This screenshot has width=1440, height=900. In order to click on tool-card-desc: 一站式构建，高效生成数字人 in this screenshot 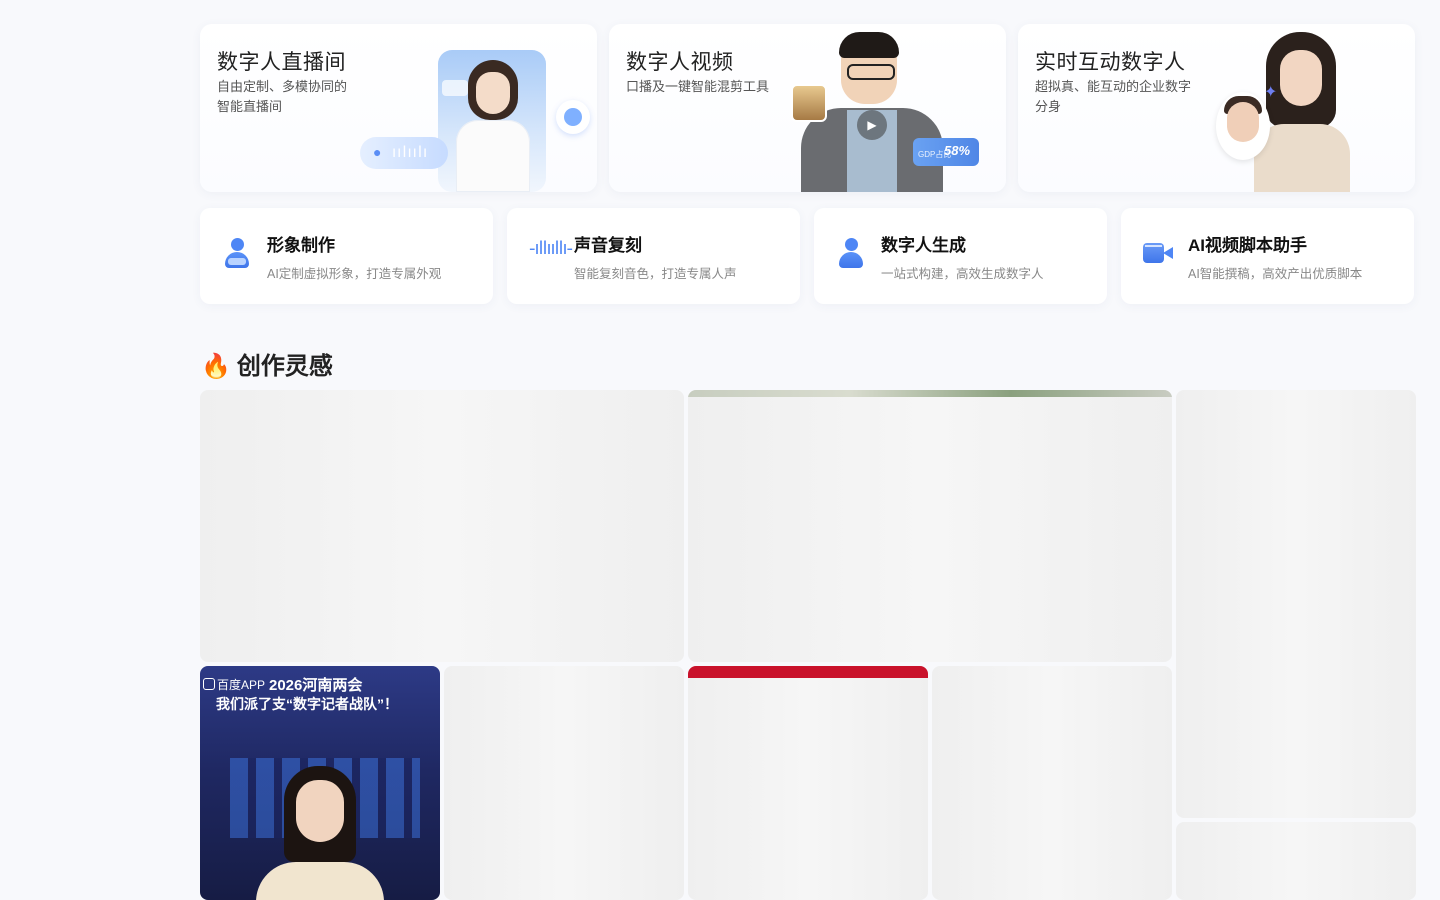, I will do `click(962, 274)`.